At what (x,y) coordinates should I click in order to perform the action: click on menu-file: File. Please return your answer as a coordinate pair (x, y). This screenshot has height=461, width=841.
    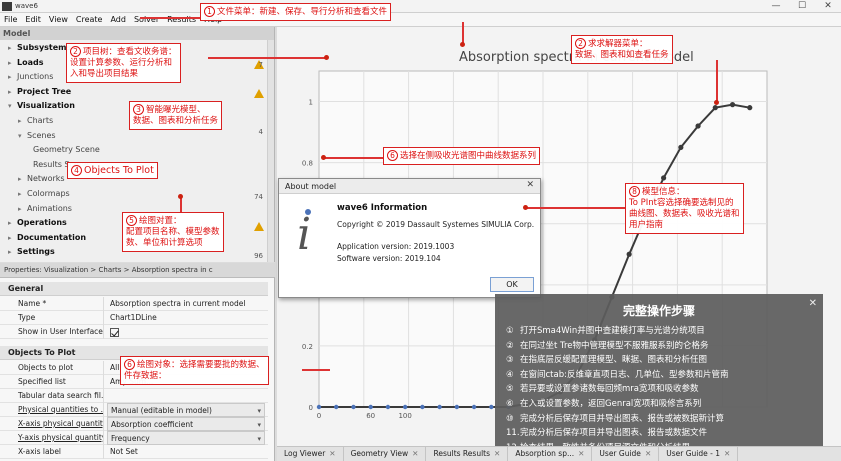
    Looking at the image, I should click on (10, 20).